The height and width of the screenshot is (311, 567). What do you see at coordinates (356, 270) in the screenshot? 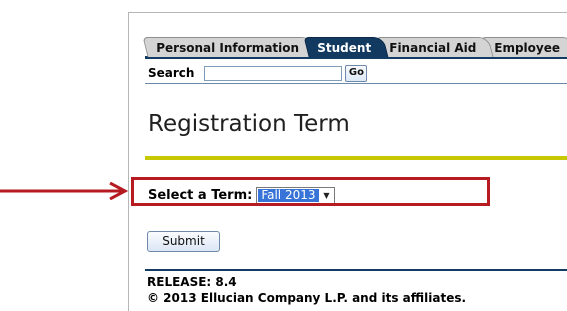
I see `footer-divider` at bounding box center [356, 270].